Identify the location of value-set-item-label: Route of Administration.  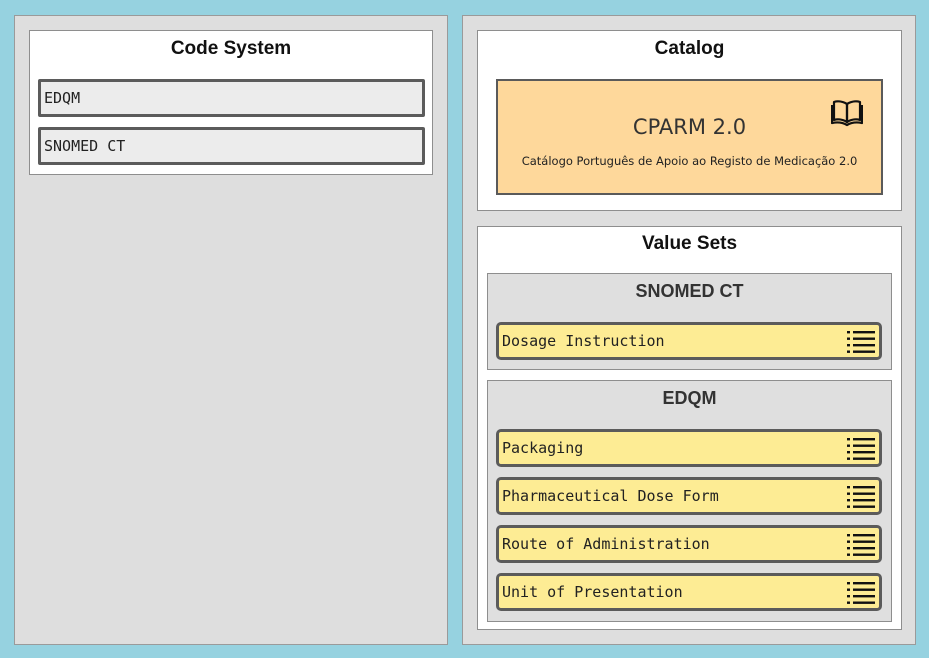
(606, 544).